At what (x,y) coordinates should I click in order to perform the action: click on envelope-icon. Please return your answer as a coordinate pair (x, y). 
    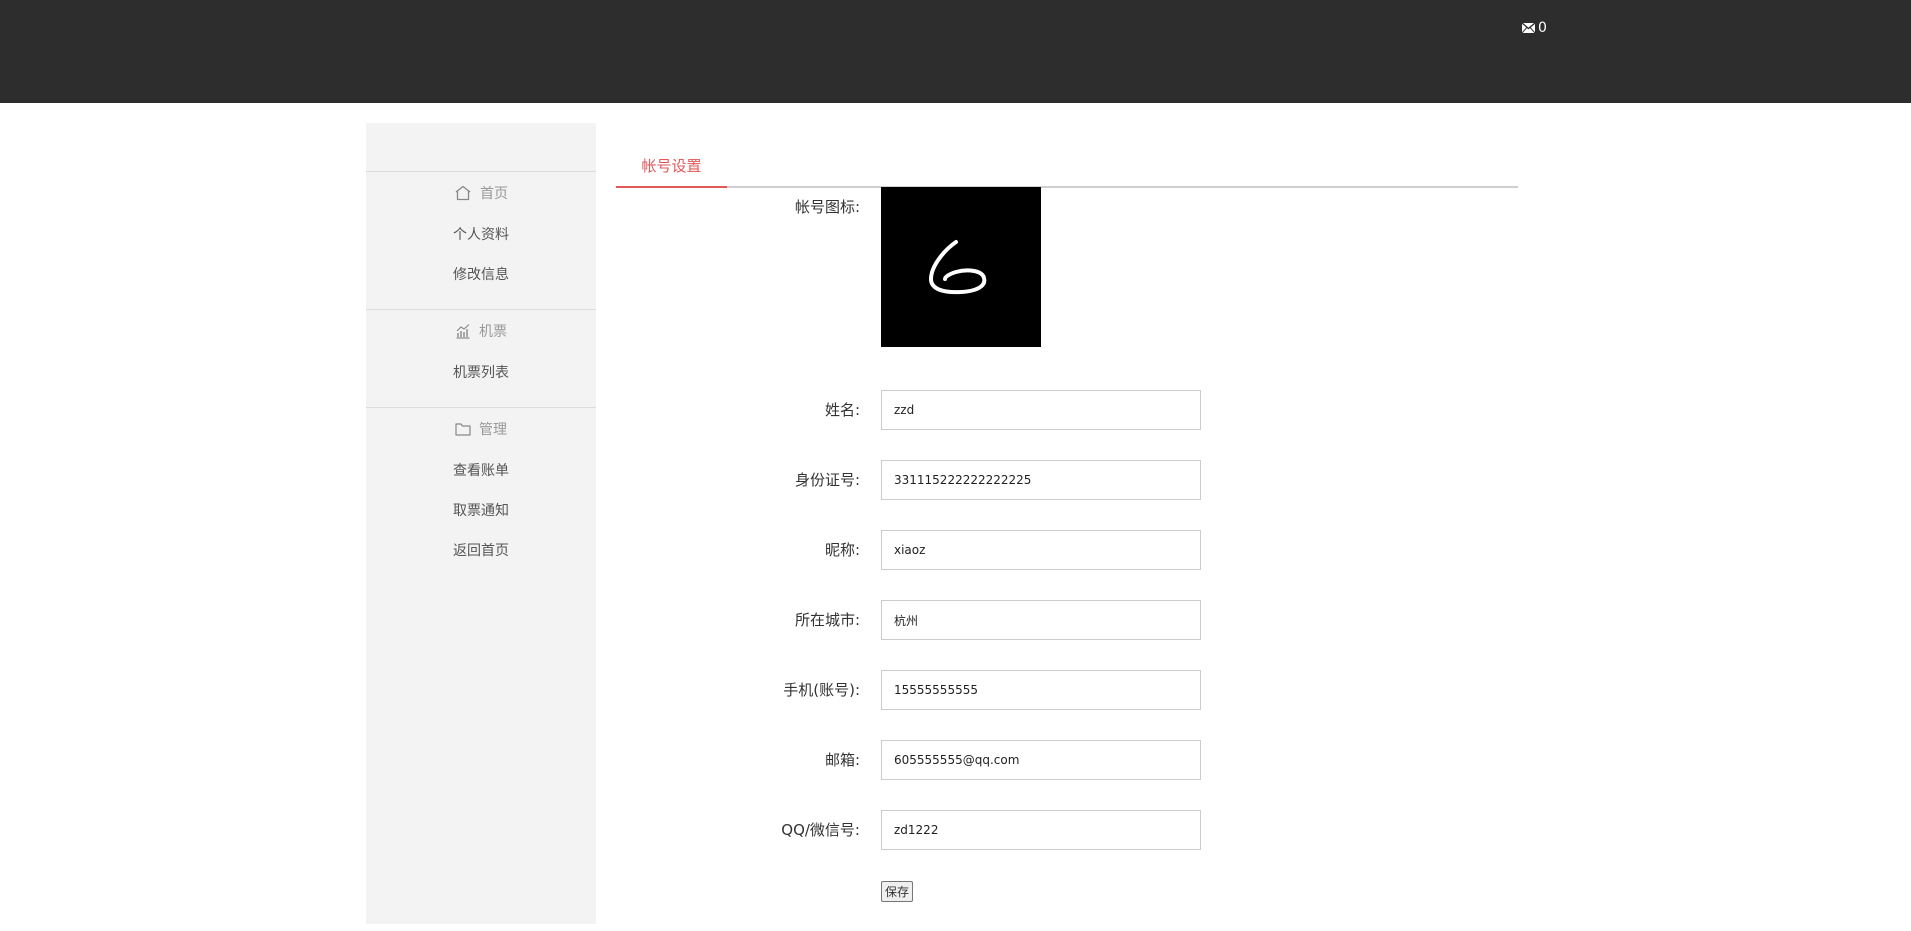
    Looking at the image, I should click on (1528, 28).